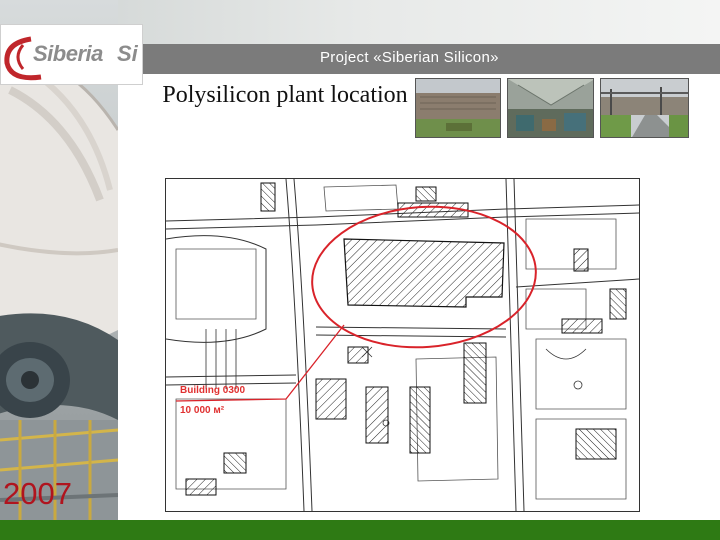  I want to click on page-title: Polysilicon plant location, so click(285, 95).